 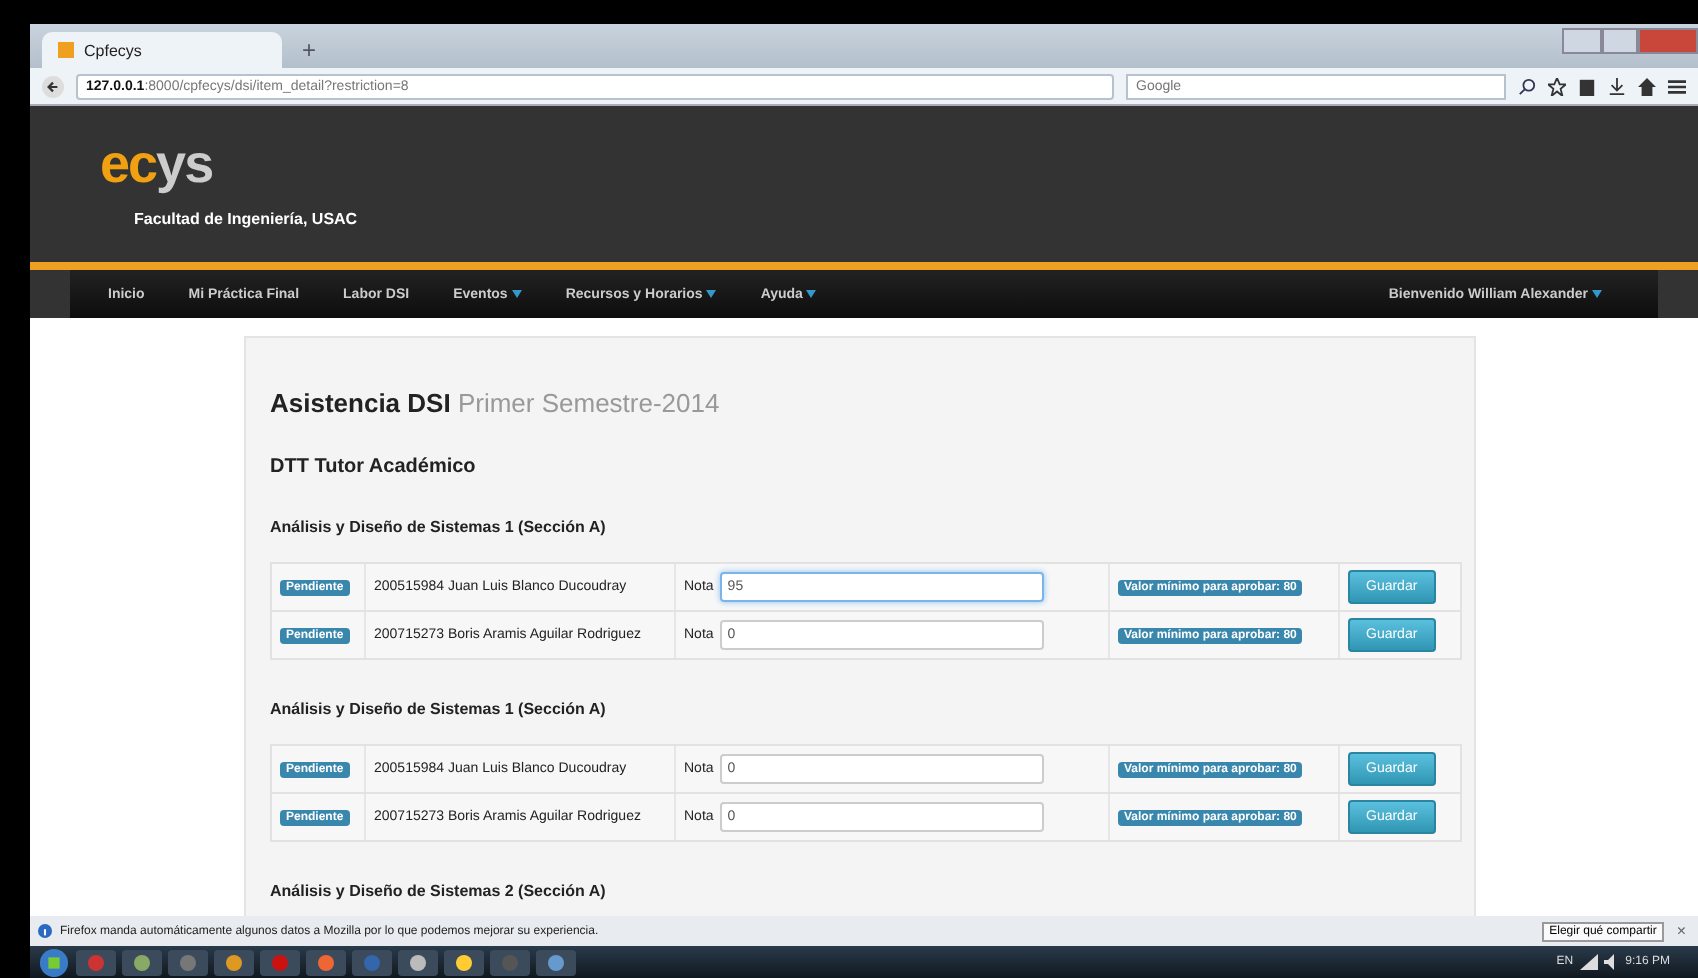 I want to click on role-heading: DTT Tutor Académico, so click(x=373, y=467).